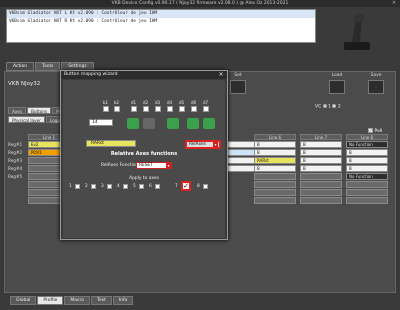 The height and width of the screenshot is (310, 400). Describe the element at coordinates (209, 123) in the screenshot. I see `arrow-right-icon` at that location.